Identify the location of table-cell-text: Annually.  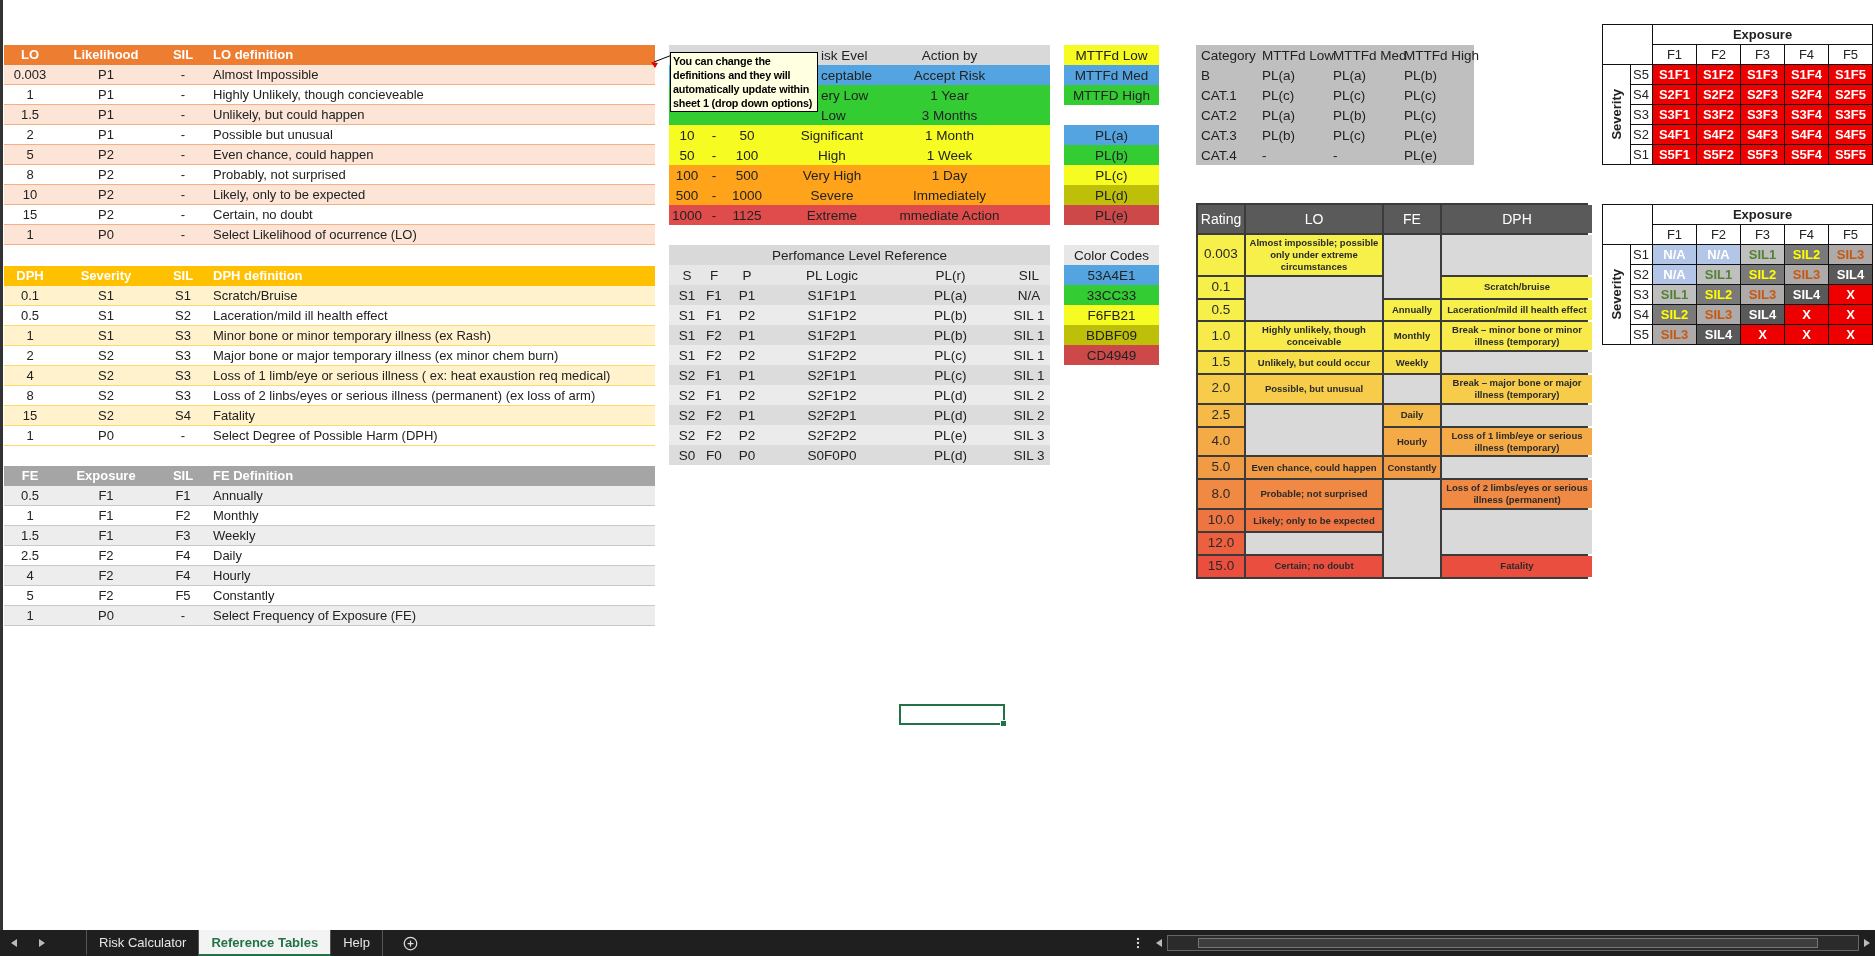
(237, 495).